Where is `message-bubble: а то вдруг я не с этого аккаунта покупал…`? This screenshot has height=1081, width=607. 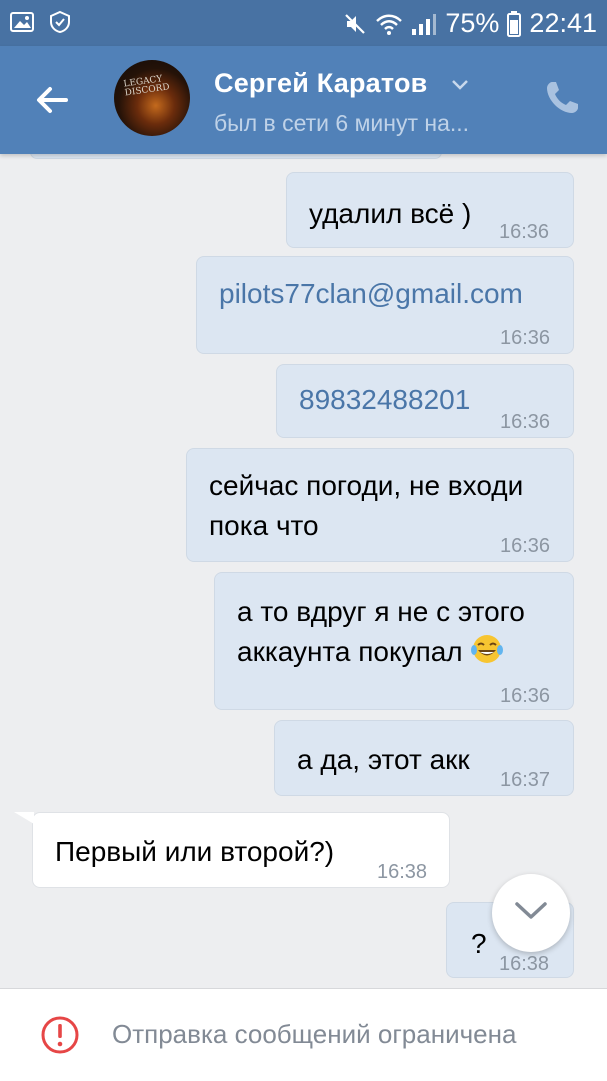 message-bubble: а то вдруг я не с этого аккаунта покупал… is located at coordinates (394, 641).